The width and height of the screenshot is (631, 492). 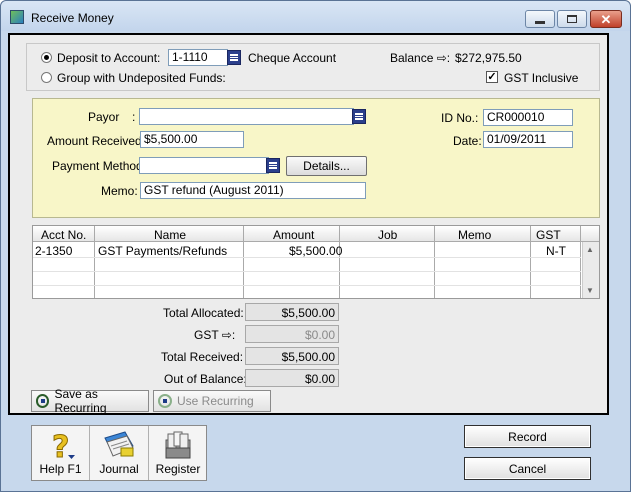 What do you see at coordinates (420, 58) in the screenshot?
I see `balance-label: Balance ⇨:` at bounding box center [420, 58].